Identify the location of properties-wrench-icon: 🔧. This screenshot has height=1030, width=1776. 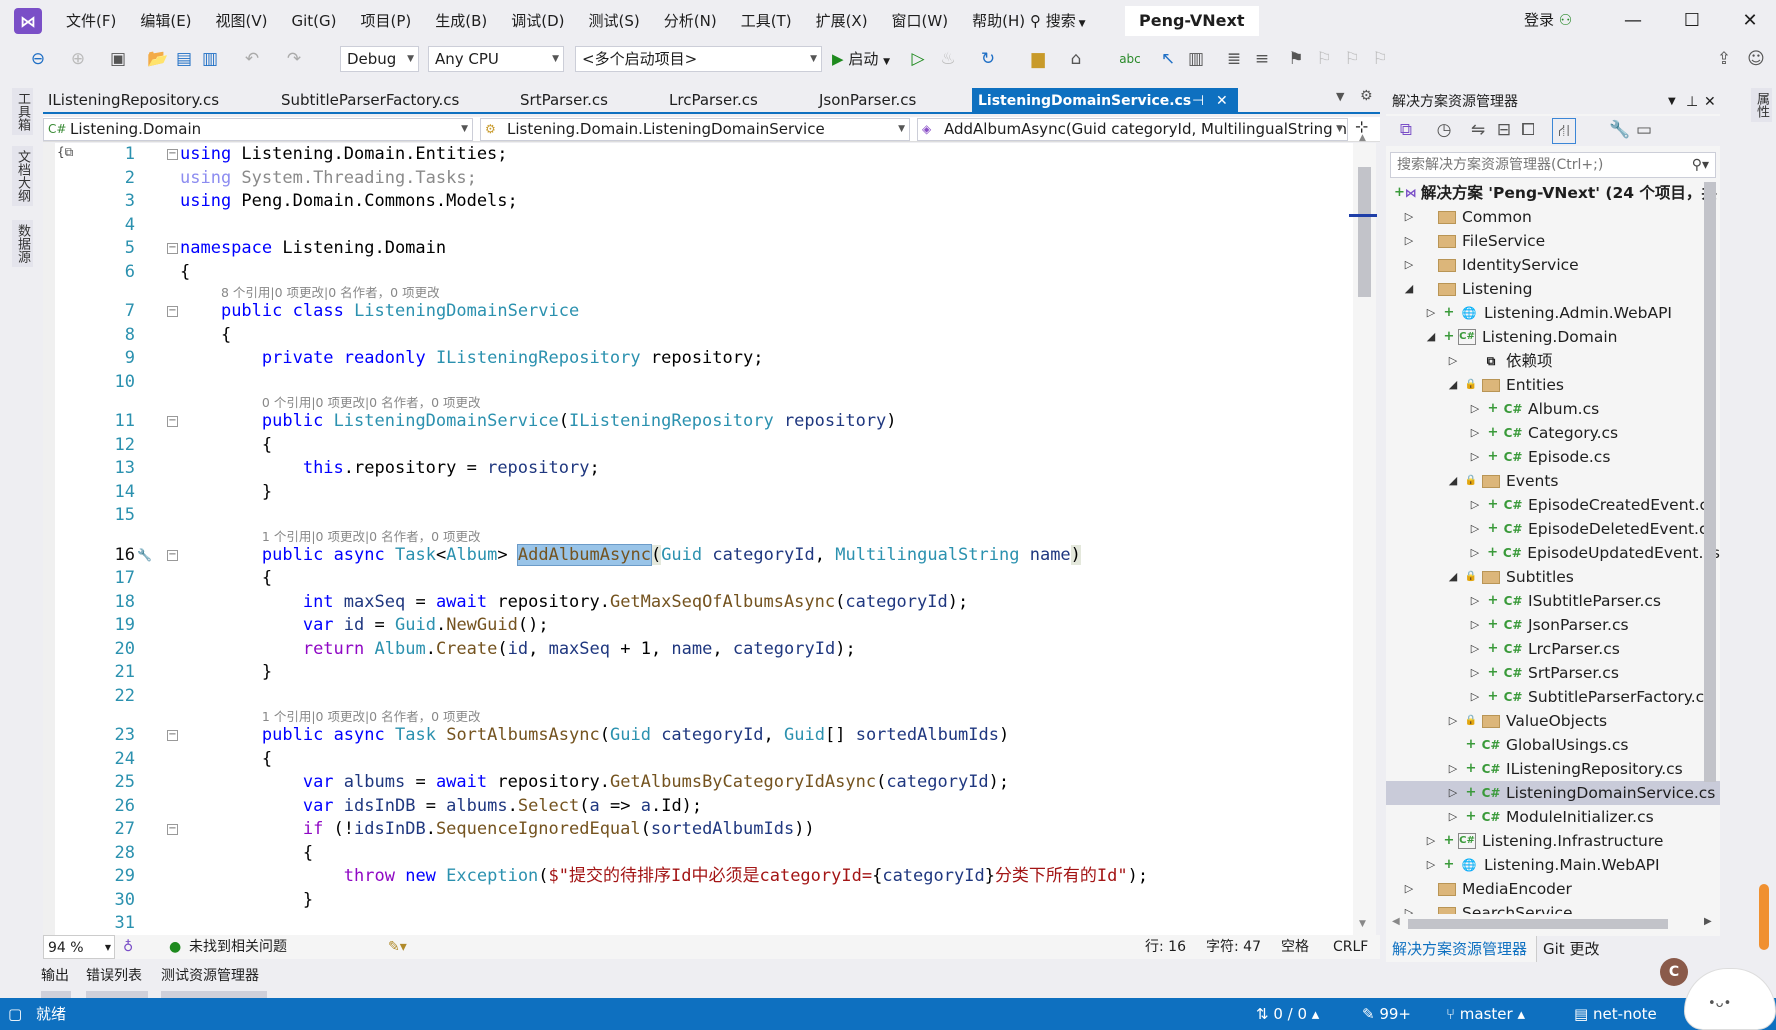
(1620, 130).